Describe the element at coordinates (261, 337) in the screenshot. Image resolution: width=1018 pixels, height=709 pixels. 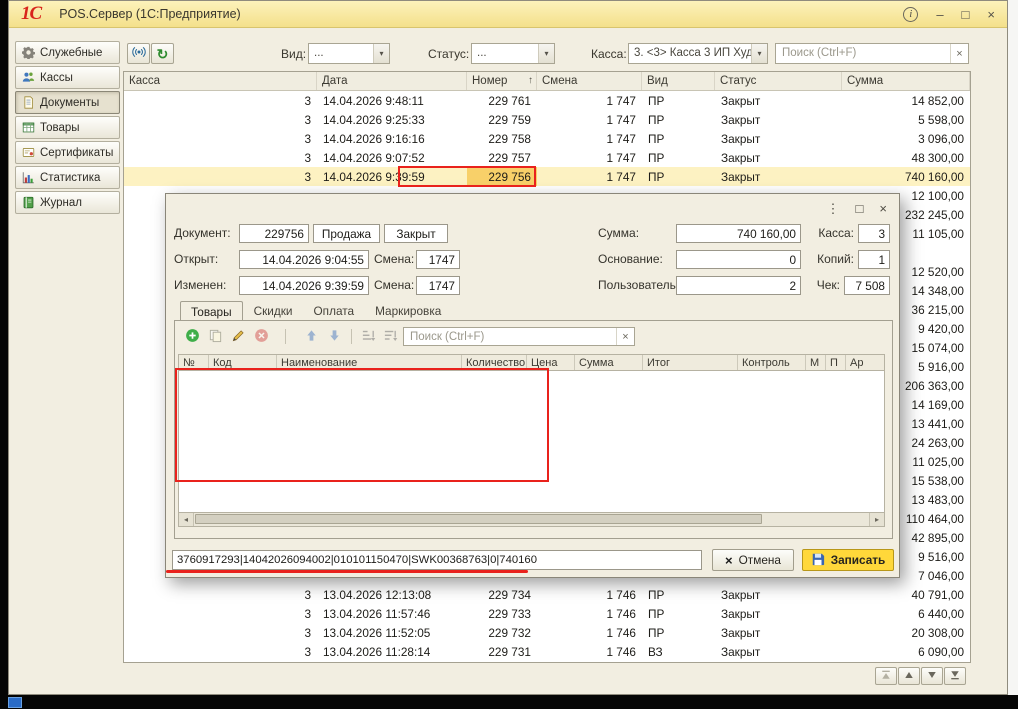
I see `delete-row-button` at that location.